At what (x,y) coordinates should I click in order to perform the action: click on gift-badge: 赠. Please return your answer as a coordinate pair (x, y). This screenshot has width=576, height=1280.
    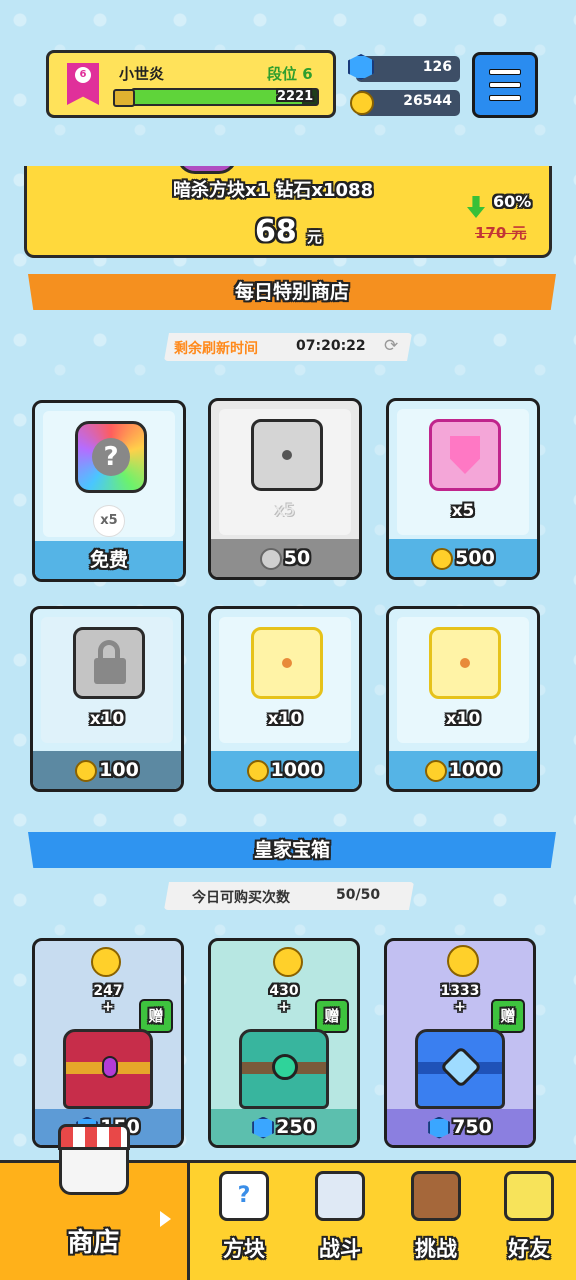
    Looking at the image, I should click on (508, 1016).